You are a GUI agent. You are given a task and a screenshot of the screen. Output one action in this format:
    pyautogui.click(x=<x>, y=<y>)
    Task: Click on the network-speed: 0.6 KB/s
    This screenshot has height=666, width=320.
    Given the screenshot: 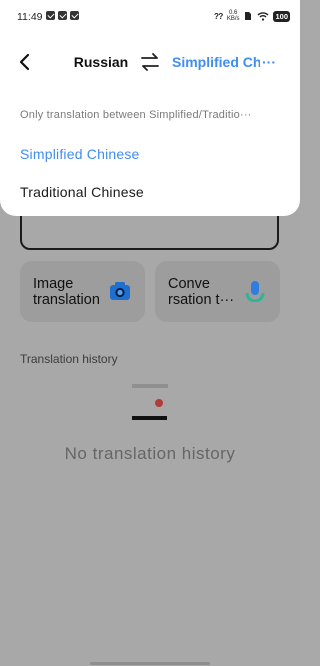 What is the action you would take?
    pyautogui.click(x=233, y=16)
    